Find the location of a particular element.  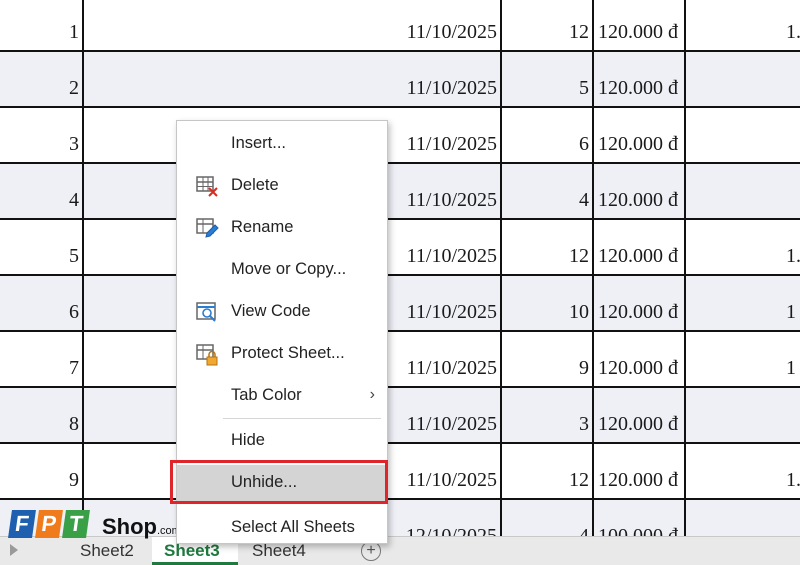

cell-stt: 4 is located at coordinates (42, 191).